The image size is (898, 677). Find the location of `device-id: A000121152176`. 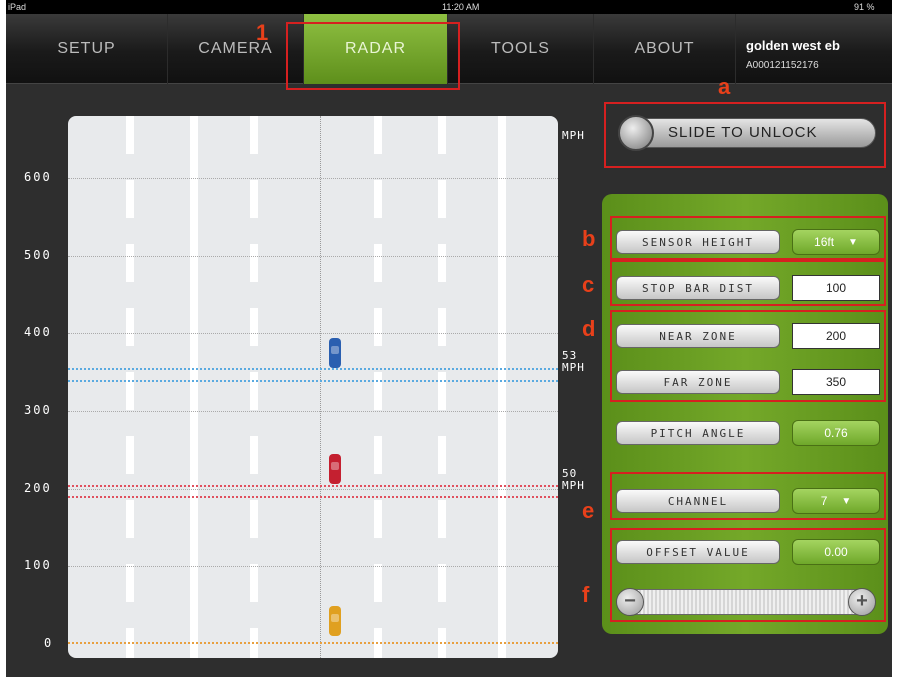

device-id: A000121152176 is located at coordinates (782, 65).